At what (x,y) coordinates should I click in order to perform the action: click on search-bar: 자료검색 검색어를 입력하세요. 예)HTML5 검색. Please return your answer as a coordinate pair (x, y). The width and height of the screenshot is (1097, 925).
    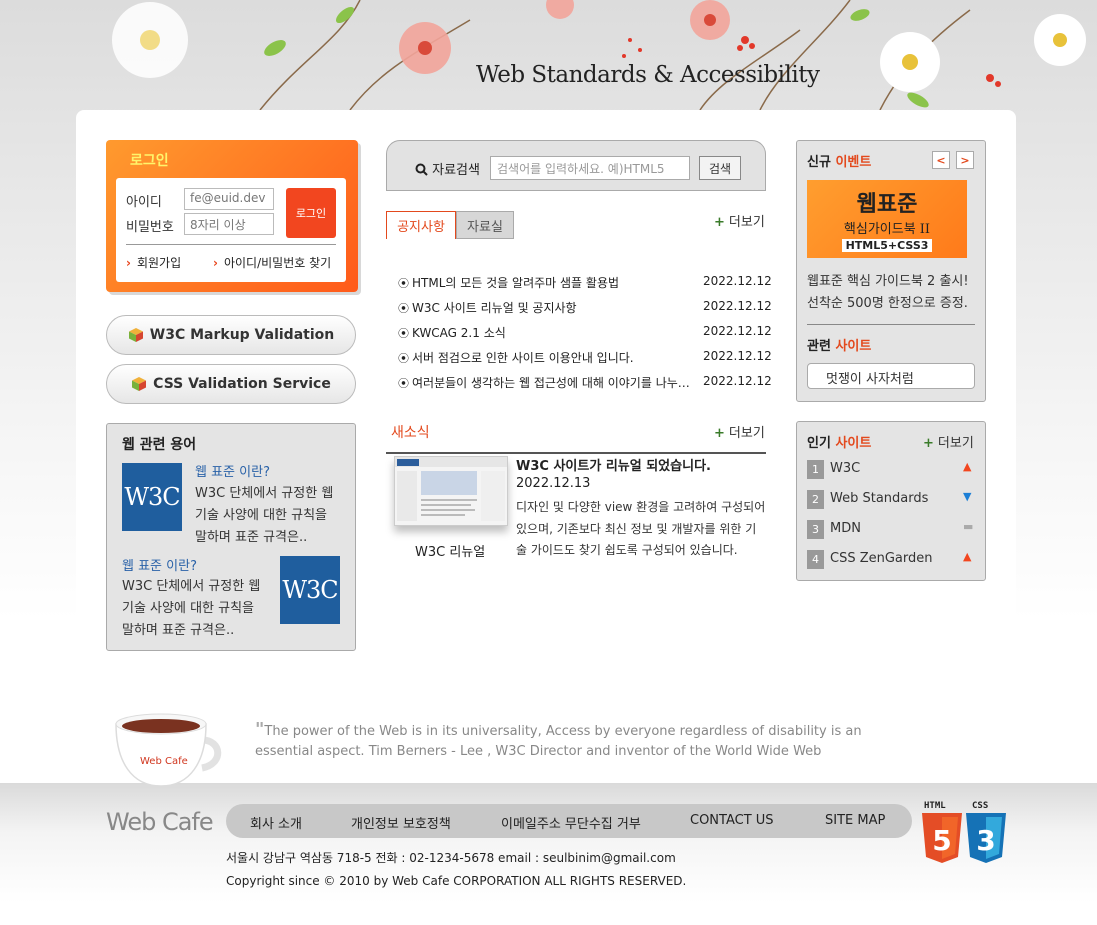
    Looking at the image, I should click on (576, 165).